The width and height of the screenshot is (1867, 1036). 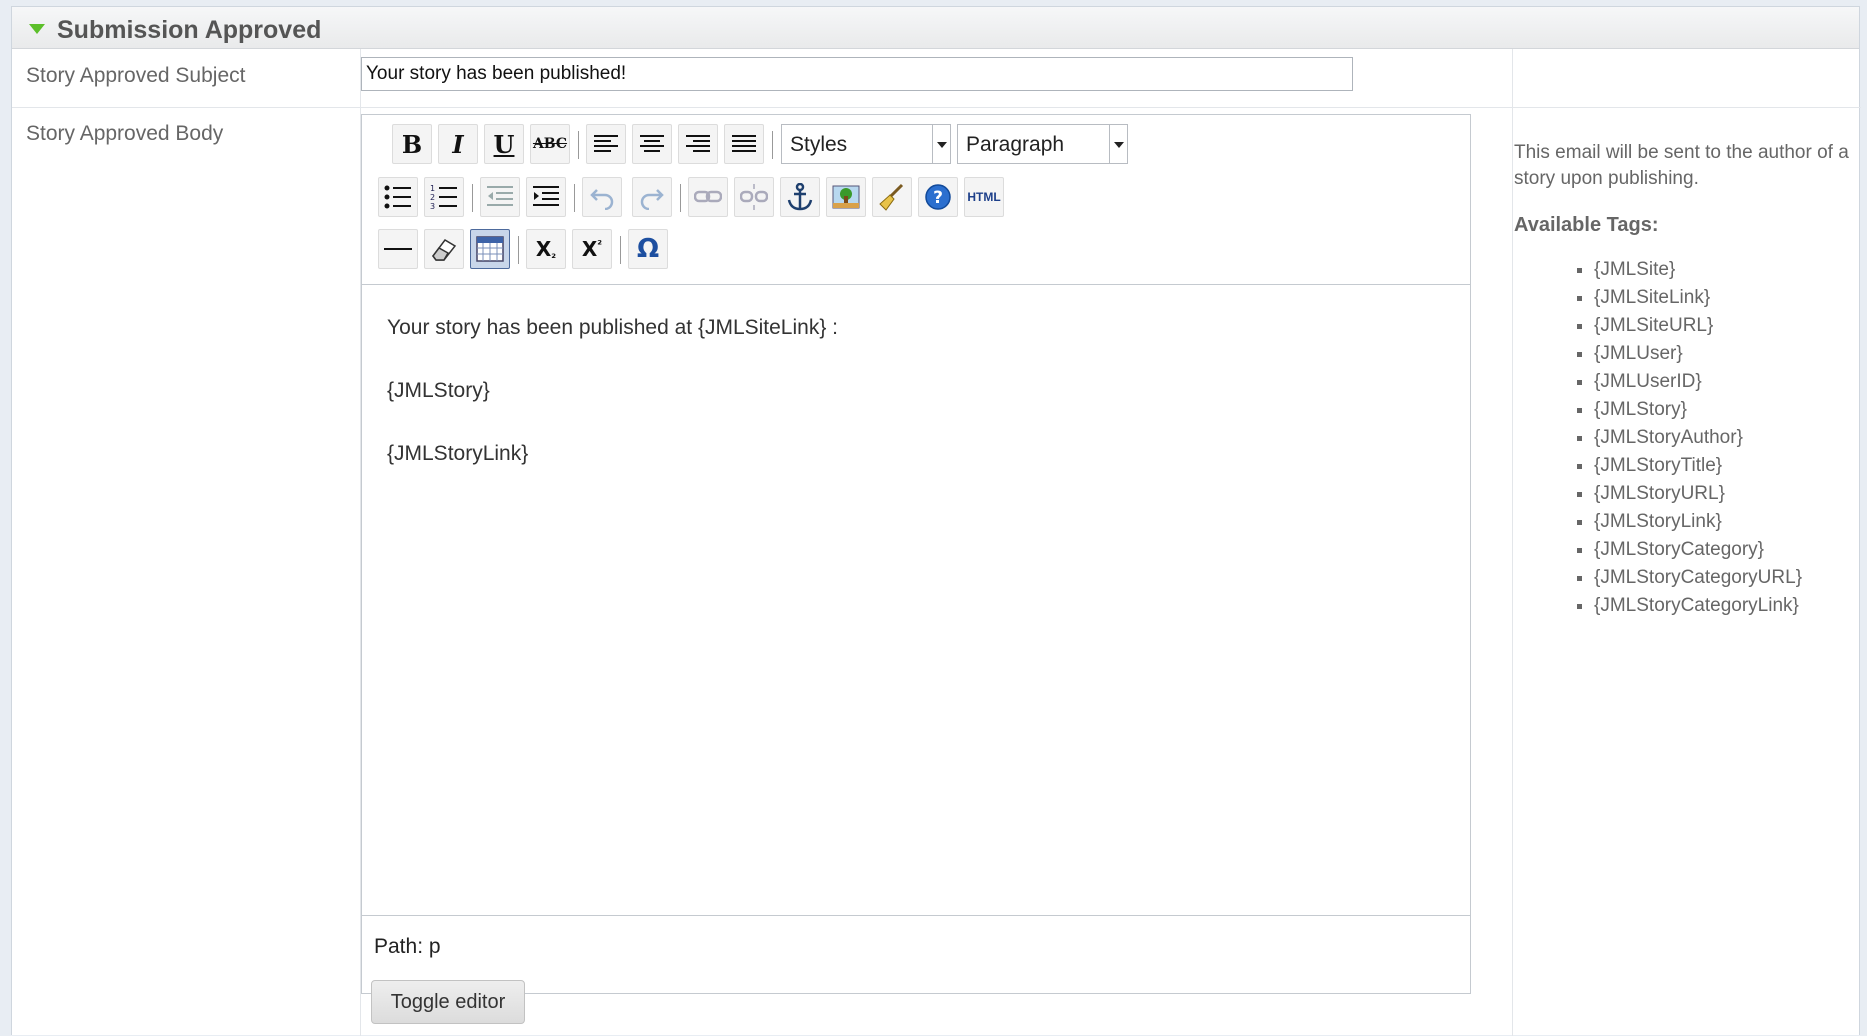 I want to click on format-dropdown-label: Paragraph, so click(x=1015, y=144).